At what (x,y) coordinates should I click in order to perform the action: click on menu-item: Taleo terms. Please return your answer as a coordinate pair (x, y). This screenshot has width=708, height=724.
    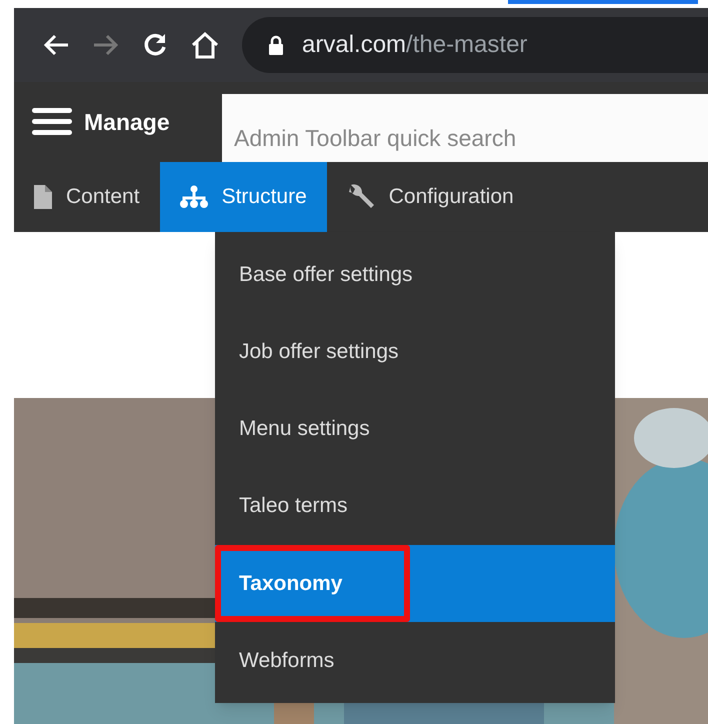
    Looking at the image, I should click on (415, 506).